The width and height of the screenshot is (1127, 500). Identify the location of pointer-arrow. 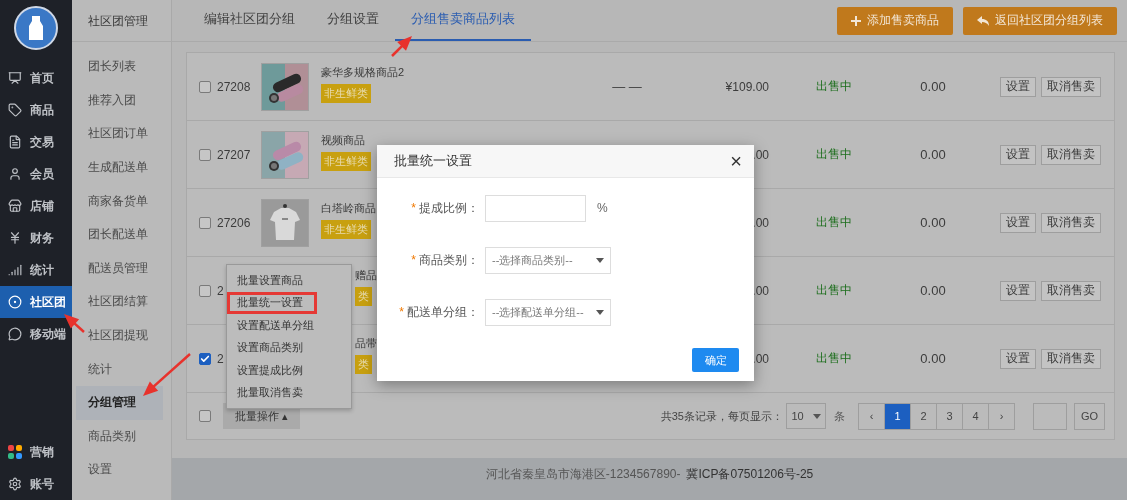
(167, 374).